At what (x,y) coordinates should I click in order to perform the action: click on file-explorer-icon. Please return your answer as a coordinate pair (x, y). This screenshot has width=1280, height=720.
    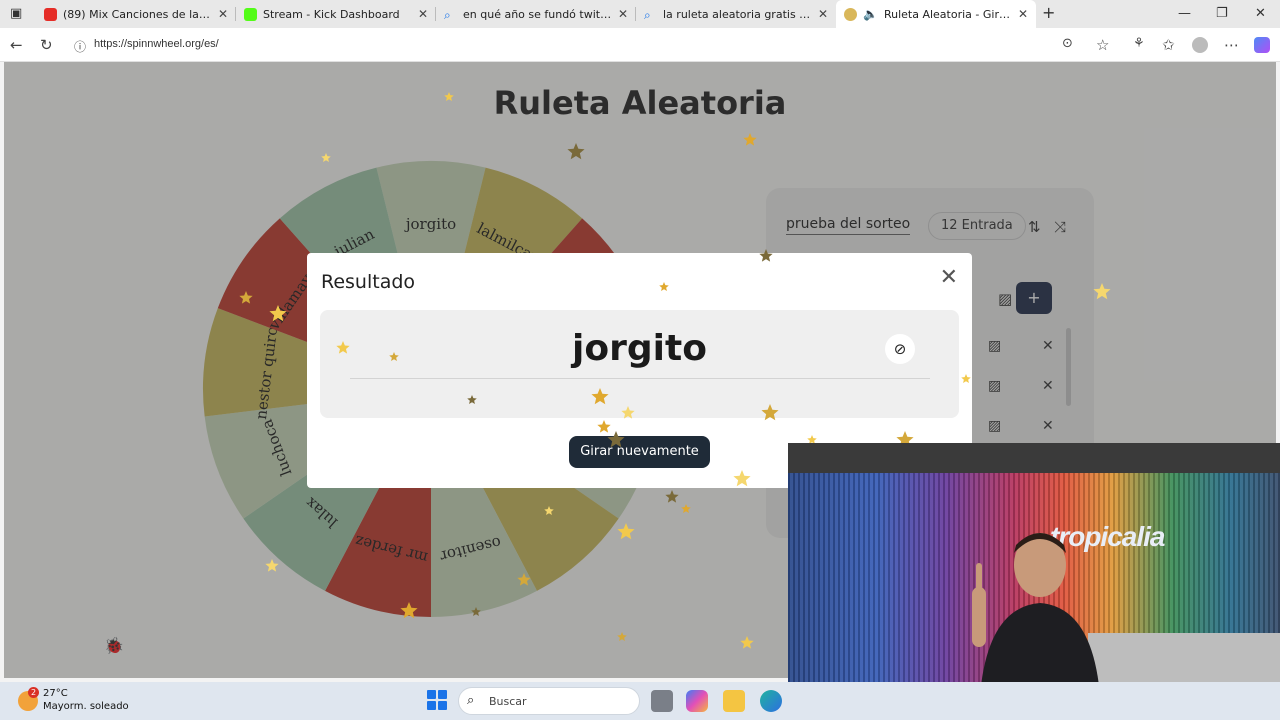
    Looking at the image, I should click on (734, 701).